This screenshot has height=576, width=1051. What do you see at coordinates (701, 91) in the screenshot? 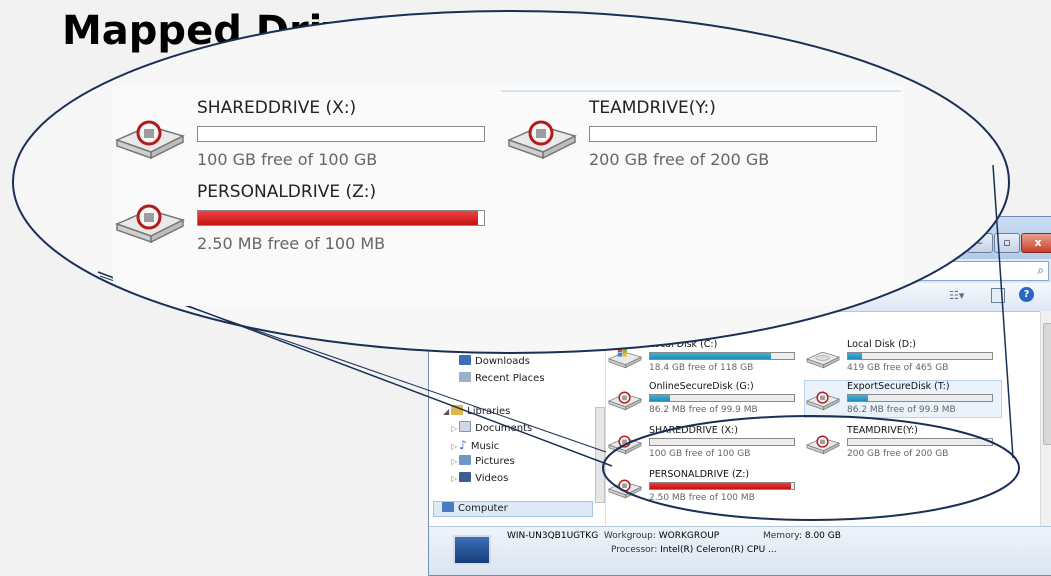
I see `divider` at bounding box center [701, 91].